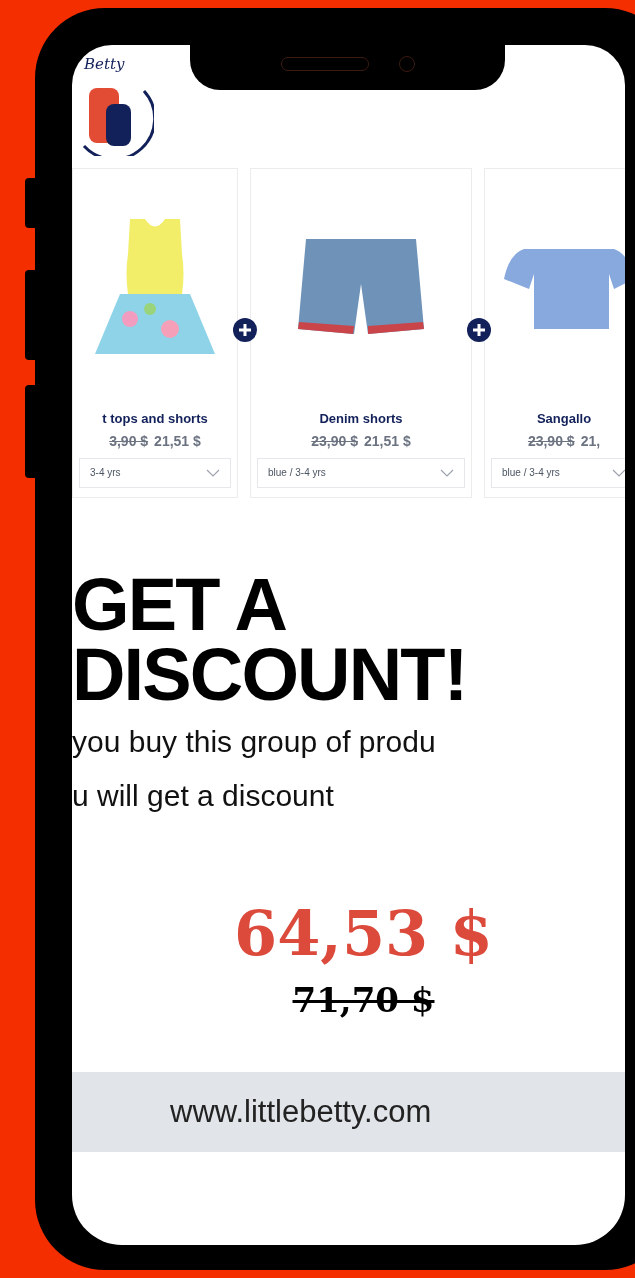 This screenshot has width=635, height=1278. What do you see at coordinates (203, 796) in the screenshot?
I see `promo-text: u will get a discount` at bounding box center [203, 796].